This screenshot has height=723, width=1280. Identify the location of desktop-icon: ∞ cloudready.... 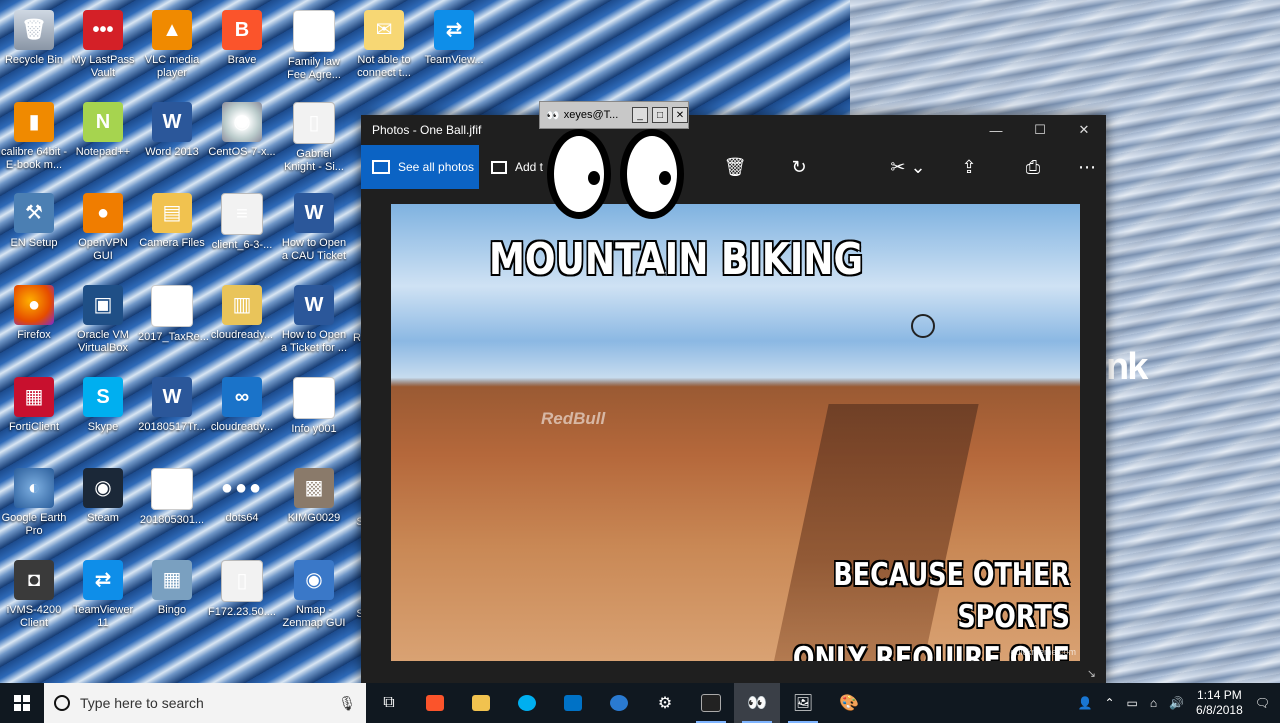
(242, 405).